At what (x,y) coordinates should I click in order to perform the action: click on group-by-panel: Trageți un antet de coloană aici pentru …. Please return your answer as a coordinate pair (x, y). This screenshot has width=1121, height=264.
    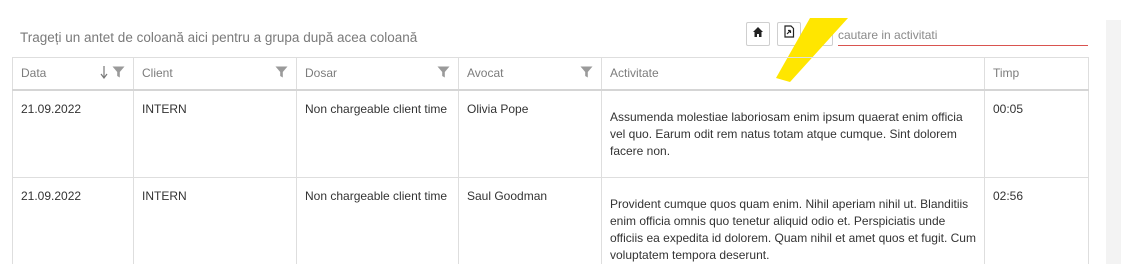
    Looking at the image, I should click on (218, 37).